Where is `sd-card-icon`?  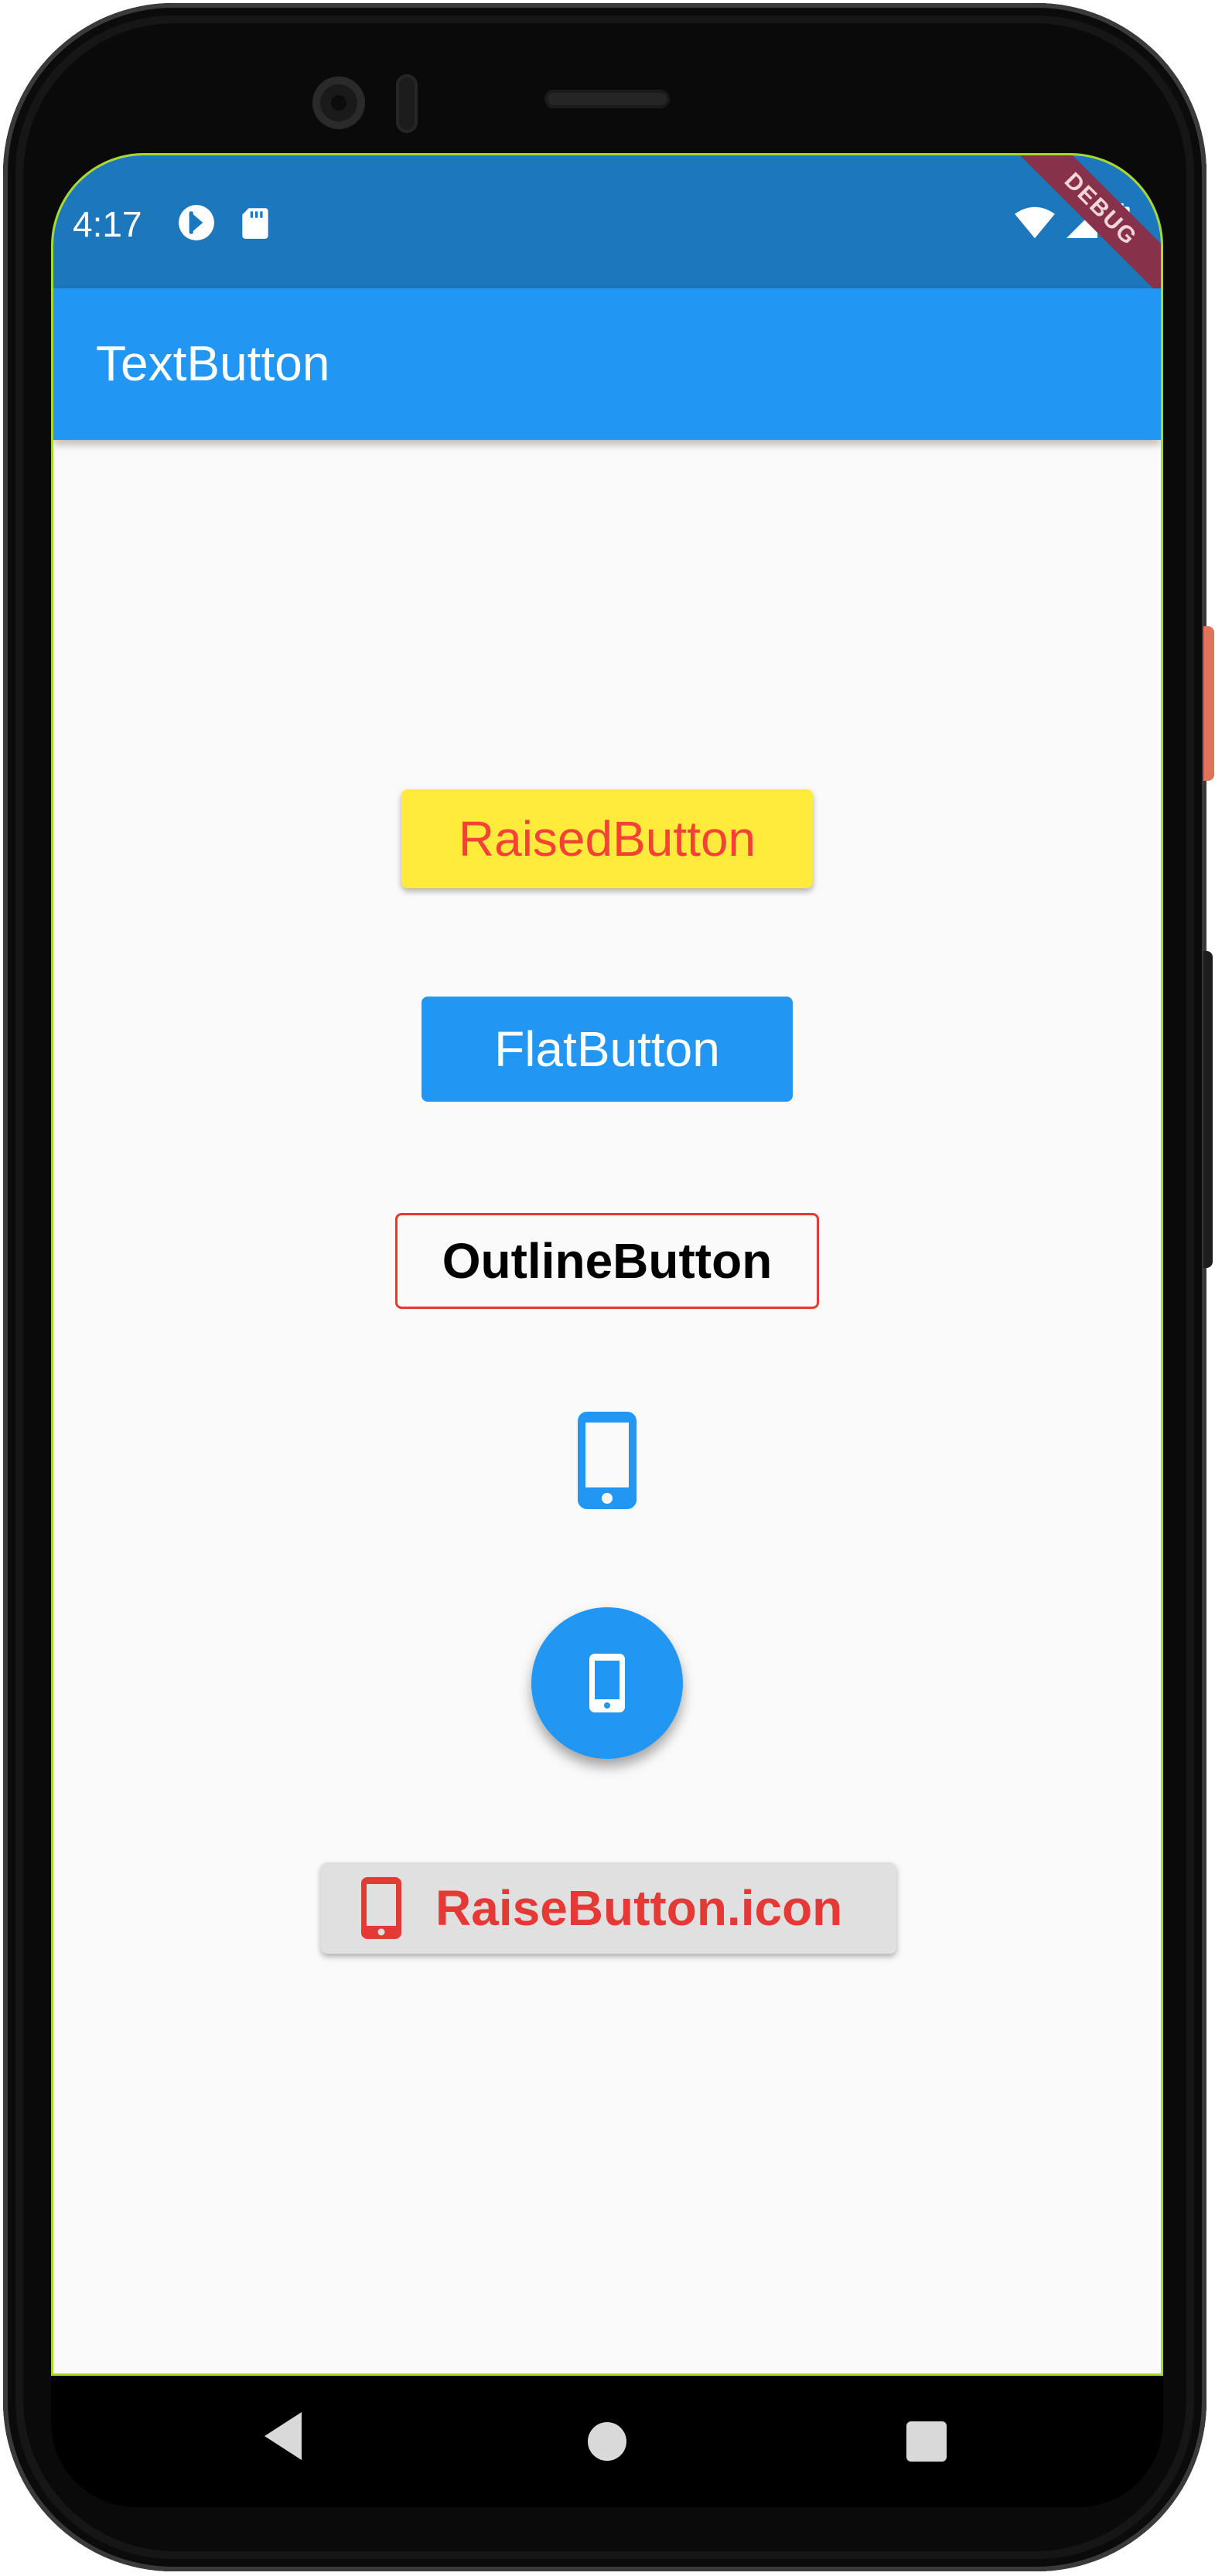 sd-card-icon is located at coordinates (255, 223).